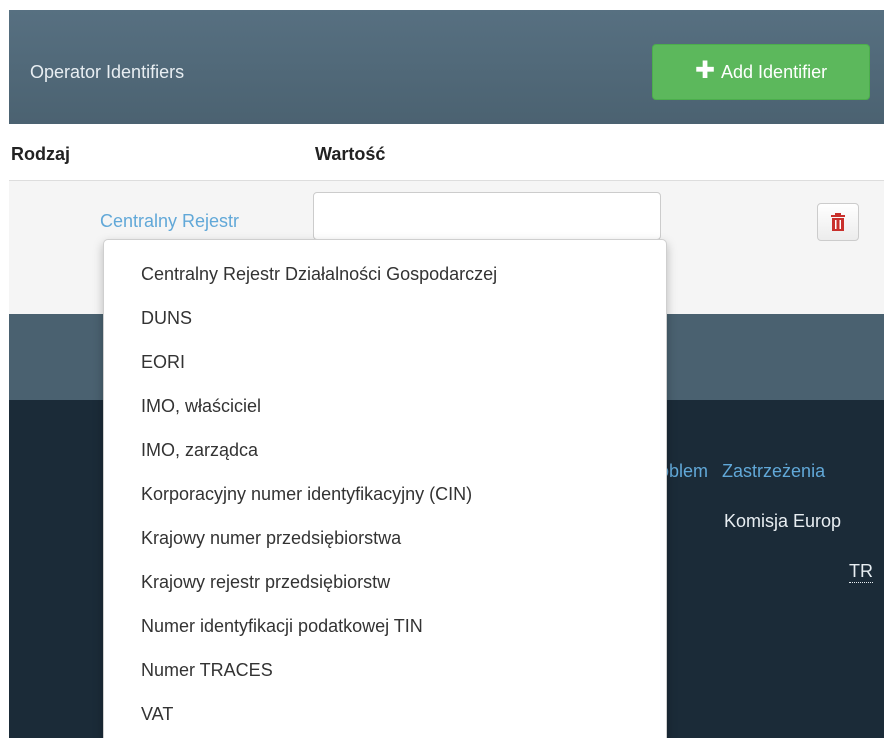  I want to click on dropdown-option: Numer identyfikacji podatkowej TIN, so click(385, 626).